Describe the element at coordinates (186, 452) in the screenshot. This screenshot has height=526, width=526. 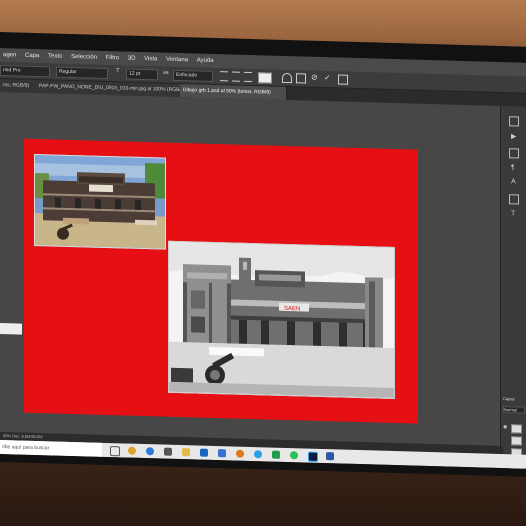
I see `file-explorer-icon` at that location.